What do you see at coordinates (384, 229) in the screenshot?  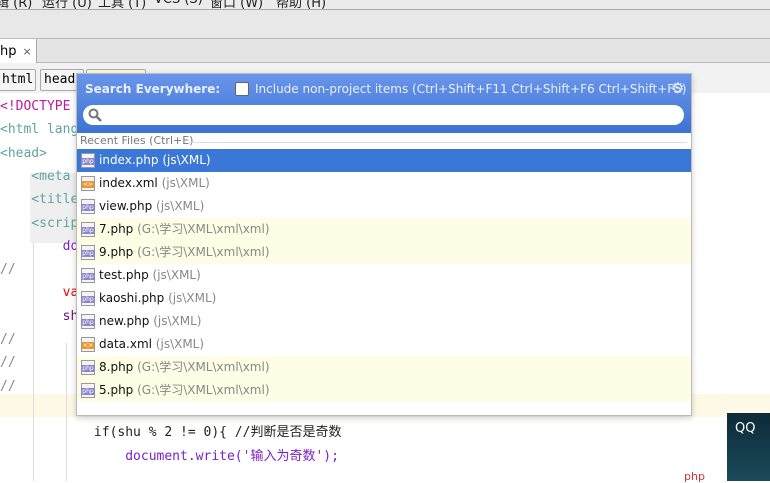 I see `recent-file-item: 7.php (G:\学习\XML\xml\xml)` at bounding box center [384, 229].